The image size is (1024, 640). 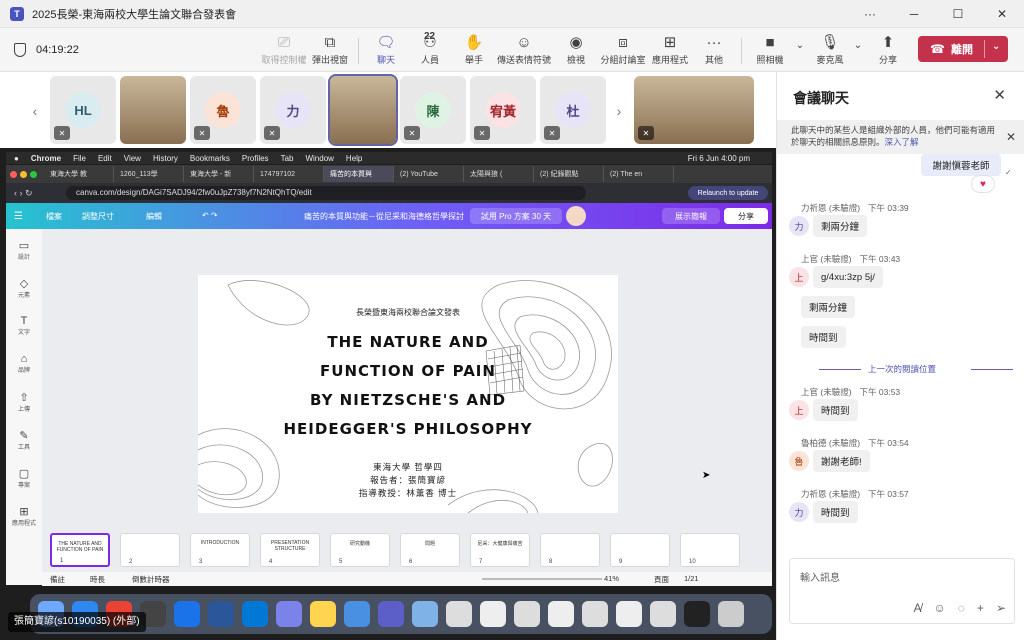 I want to click on undo-redo-icons: ↶ ↷, so click(x=210, y=215).